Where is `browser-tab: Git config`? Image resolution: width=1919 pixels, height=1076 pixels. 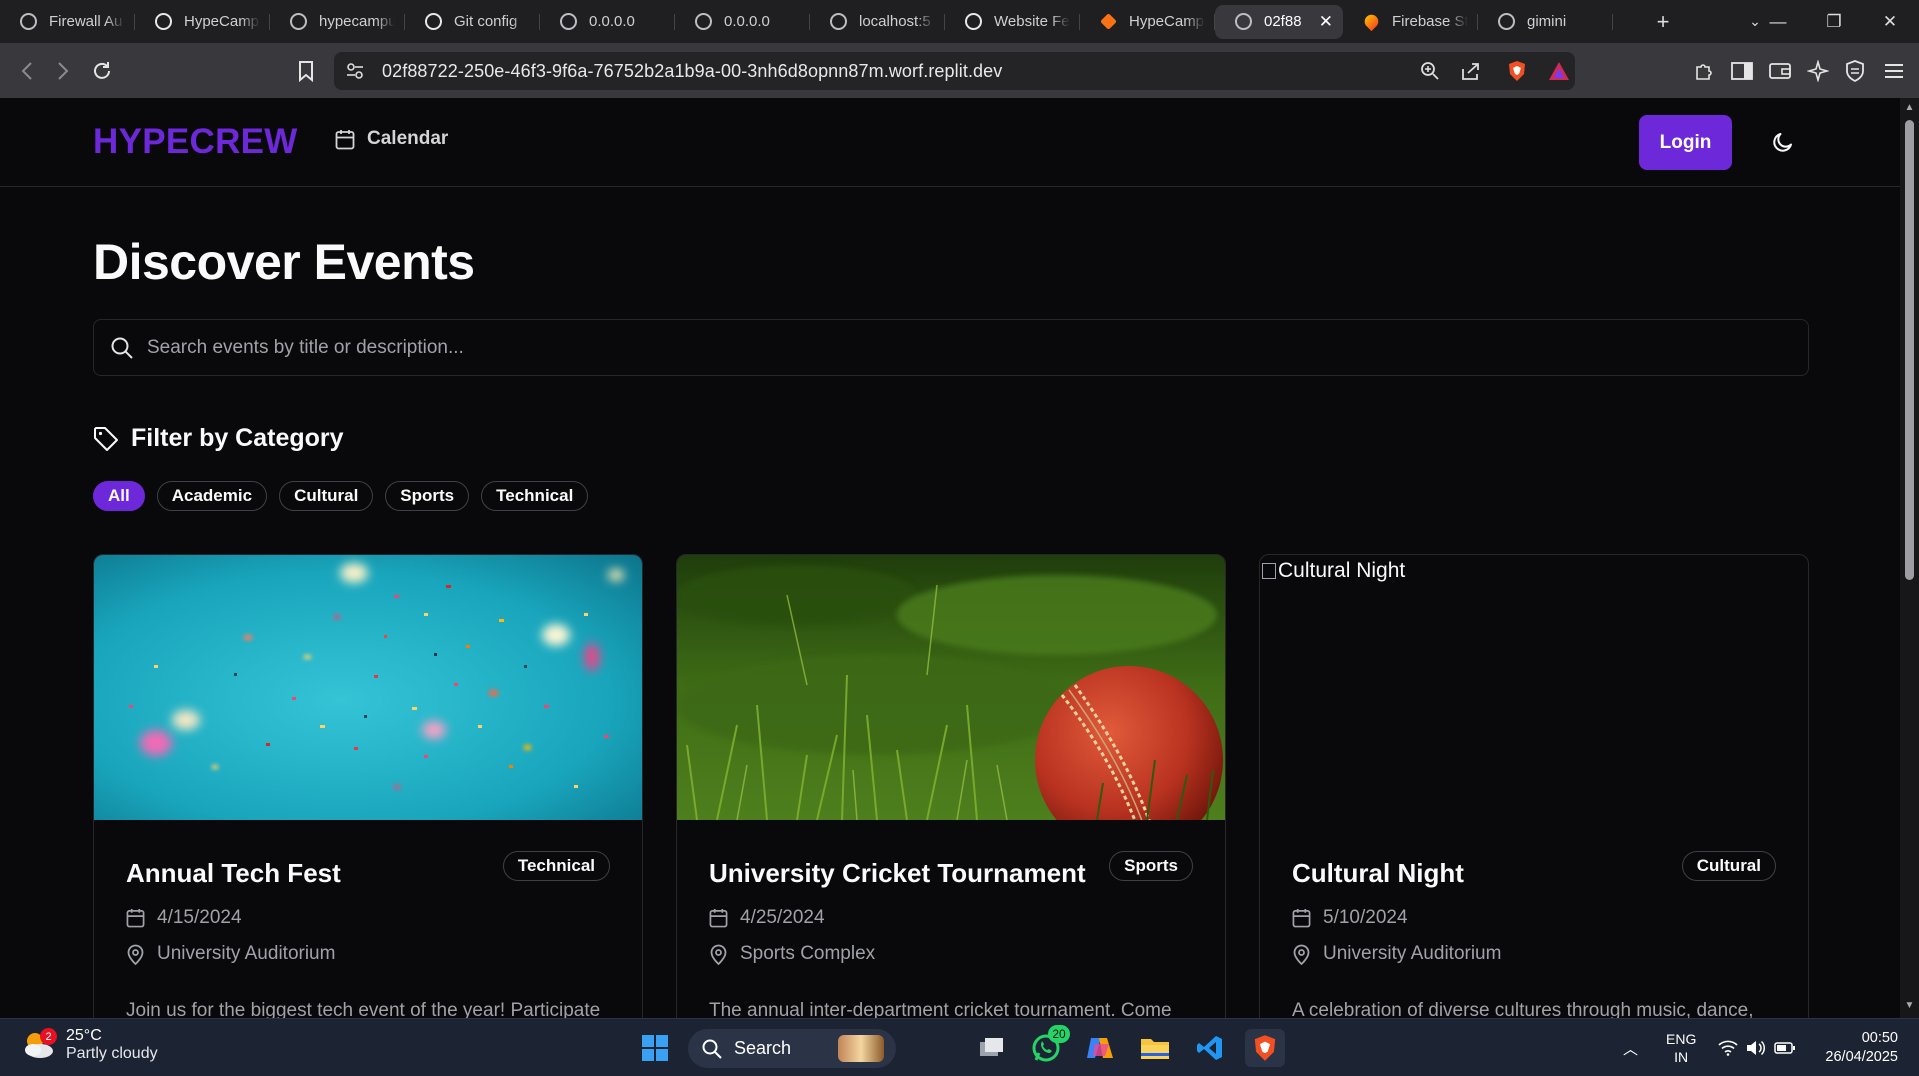
browser-tab: Git config is located at coordinates (472, 22).